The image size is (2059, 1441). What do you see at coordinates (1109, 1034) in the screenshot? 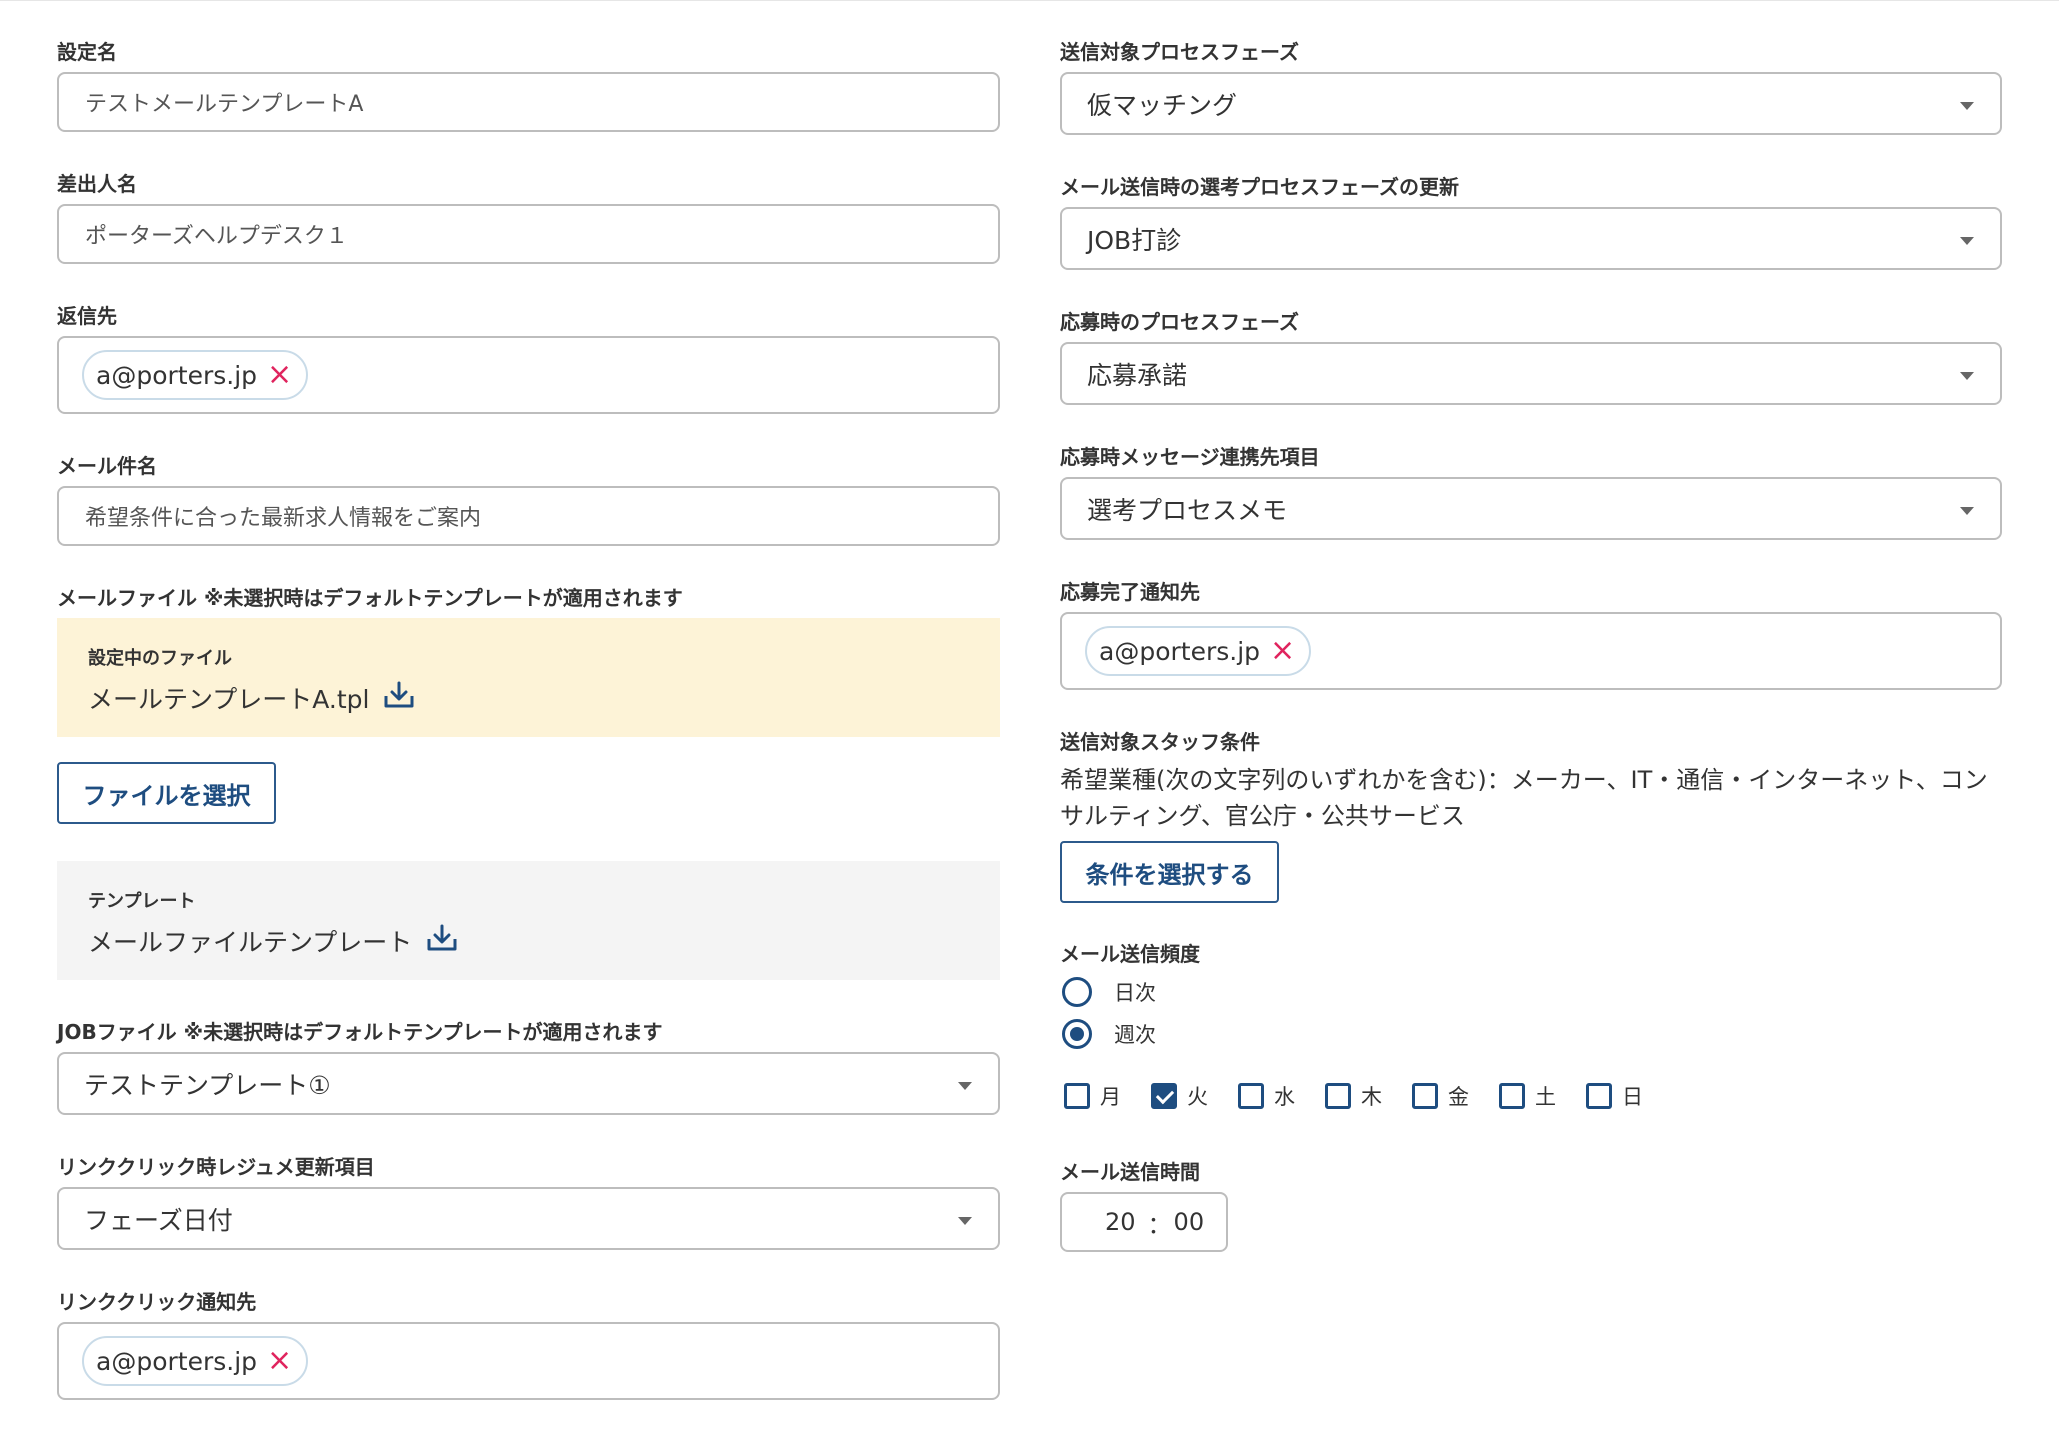
I see `frequency-weekly-radio: 週次` at bounding box center [1109, 1034].